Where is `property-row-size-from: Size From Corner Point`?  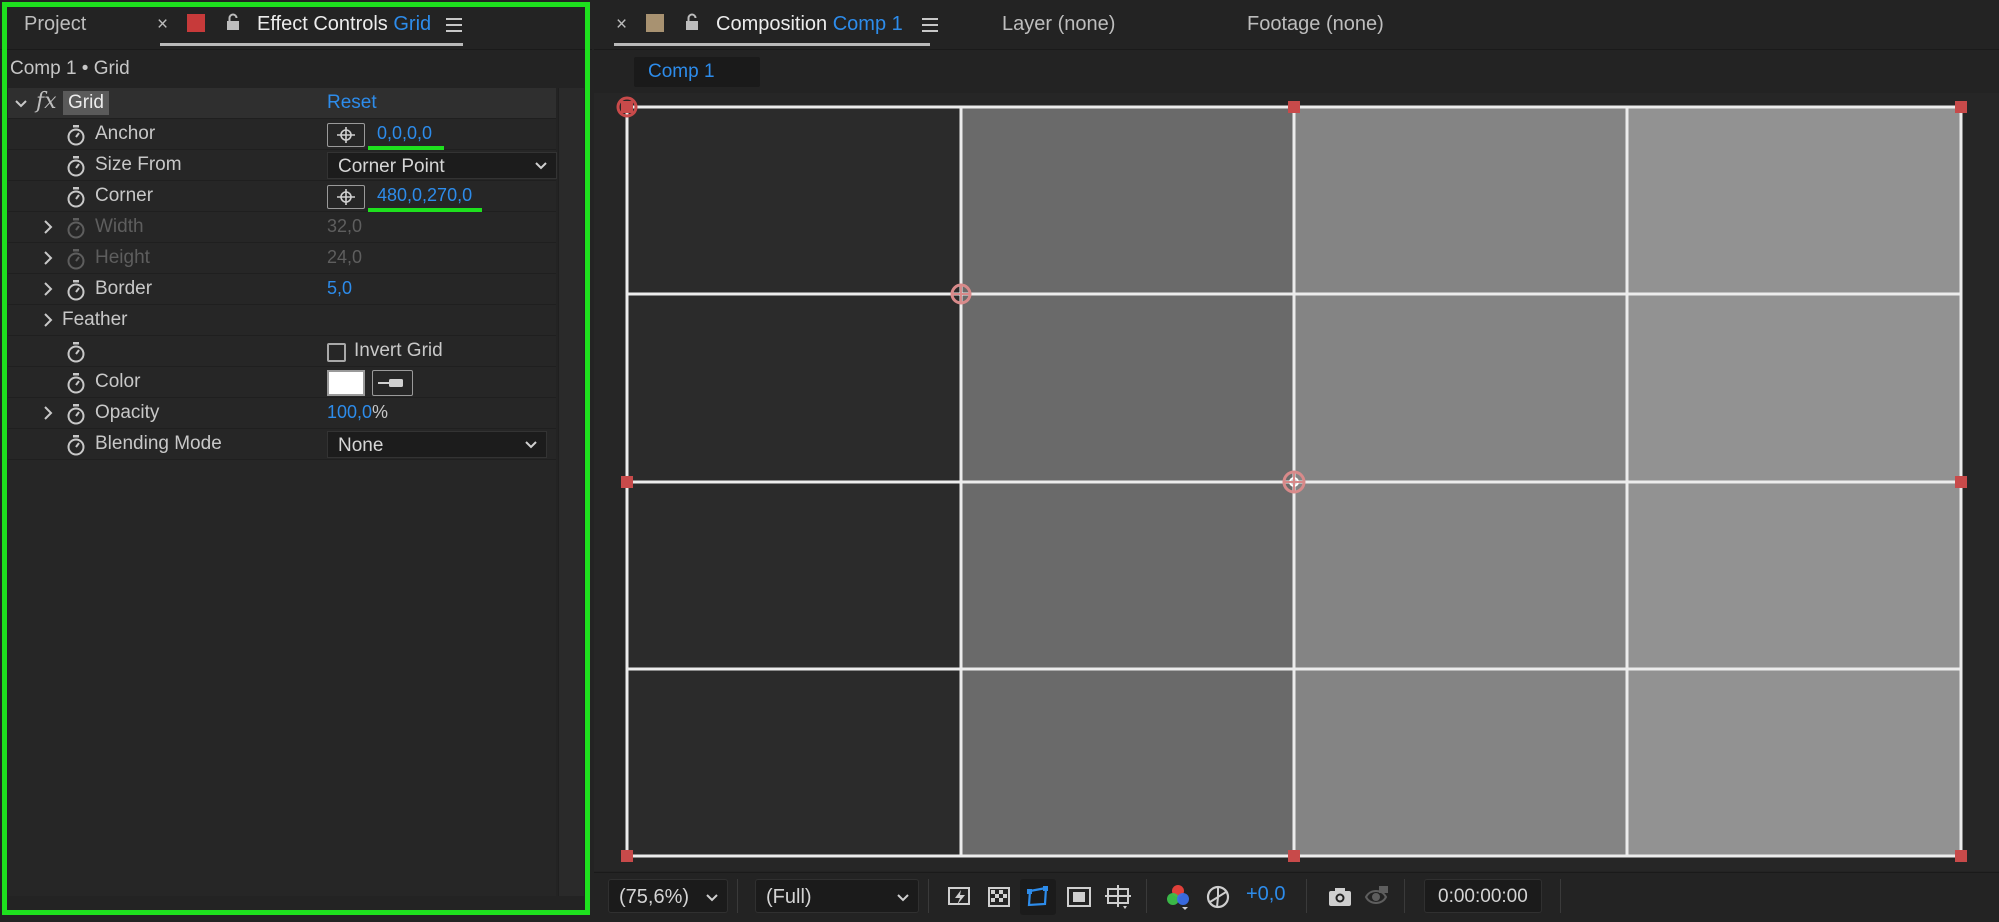 property-row-size-from: Size From Corner Point is located at coordinates (282, 165).